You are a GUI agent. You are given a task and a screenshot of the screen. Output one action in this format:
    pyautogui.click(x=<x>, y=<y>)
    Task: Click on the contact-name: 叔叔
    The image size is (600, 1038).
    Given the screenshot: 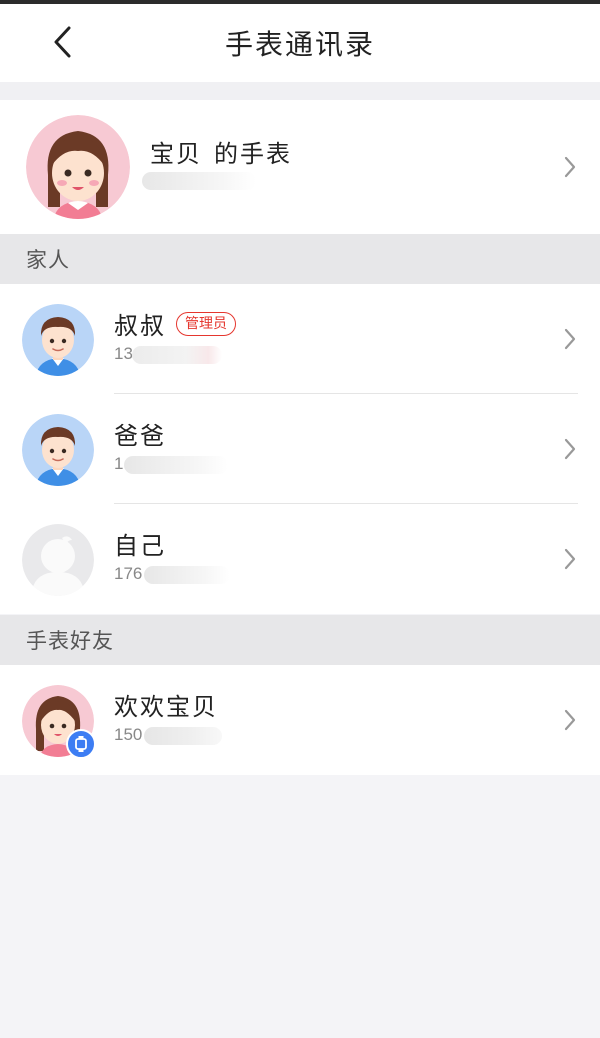 What is the action you would take?
    pyautogui.click(x=140, y=326)
    